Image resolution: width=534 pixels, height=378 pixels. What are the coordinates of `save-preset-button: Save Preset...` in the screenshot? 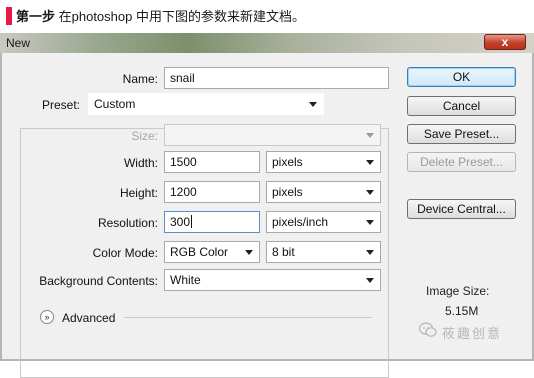 It's located at (461, 134).